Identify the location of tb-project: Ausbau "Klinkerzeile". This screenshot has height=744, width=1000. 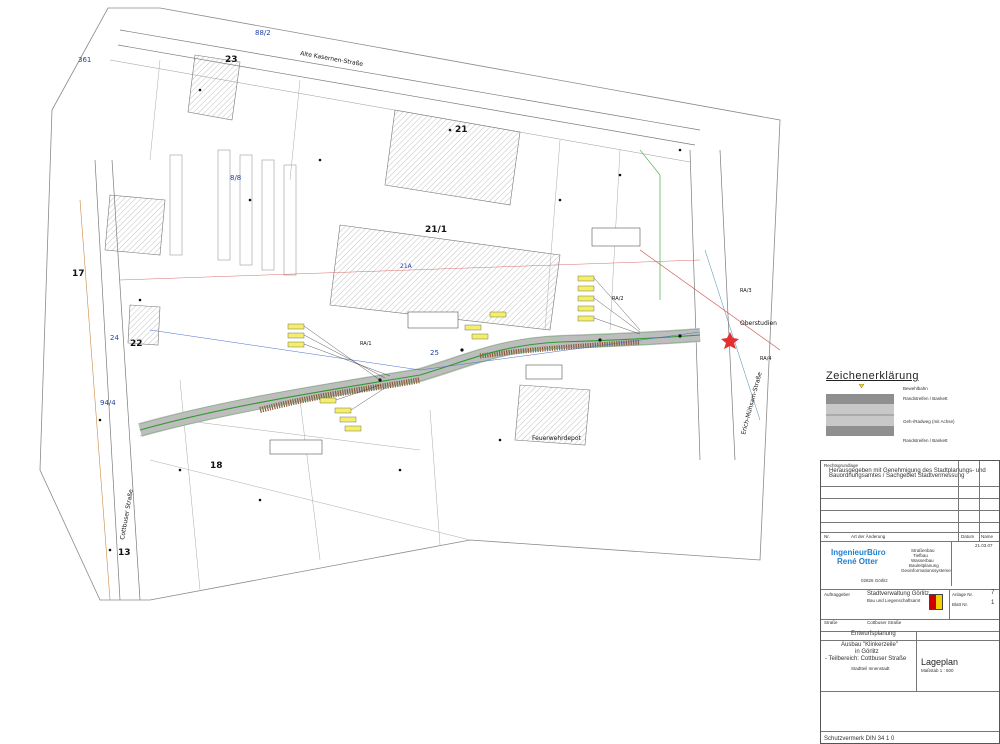
(869, 645).